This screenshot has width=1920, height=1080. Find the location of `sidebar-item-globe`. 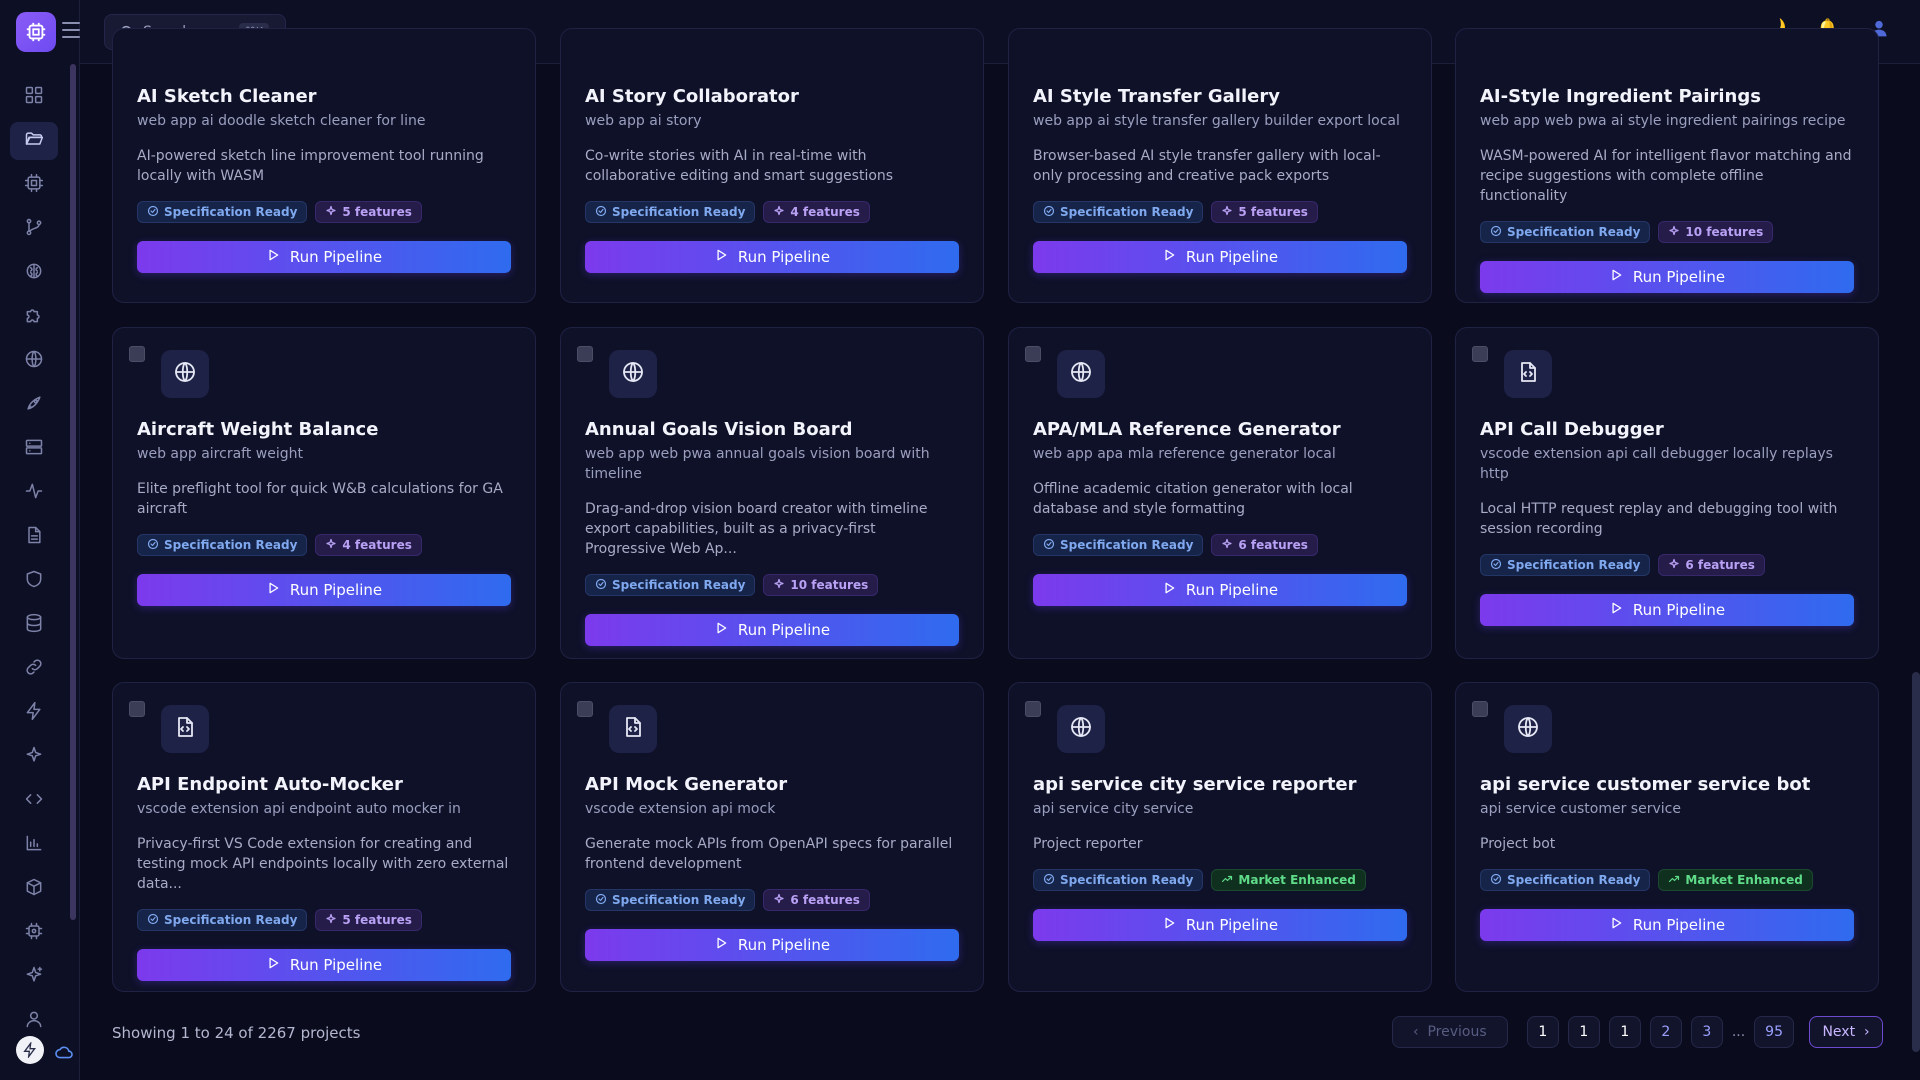

sidebar-item-globe is located at coordinates (34, 361).